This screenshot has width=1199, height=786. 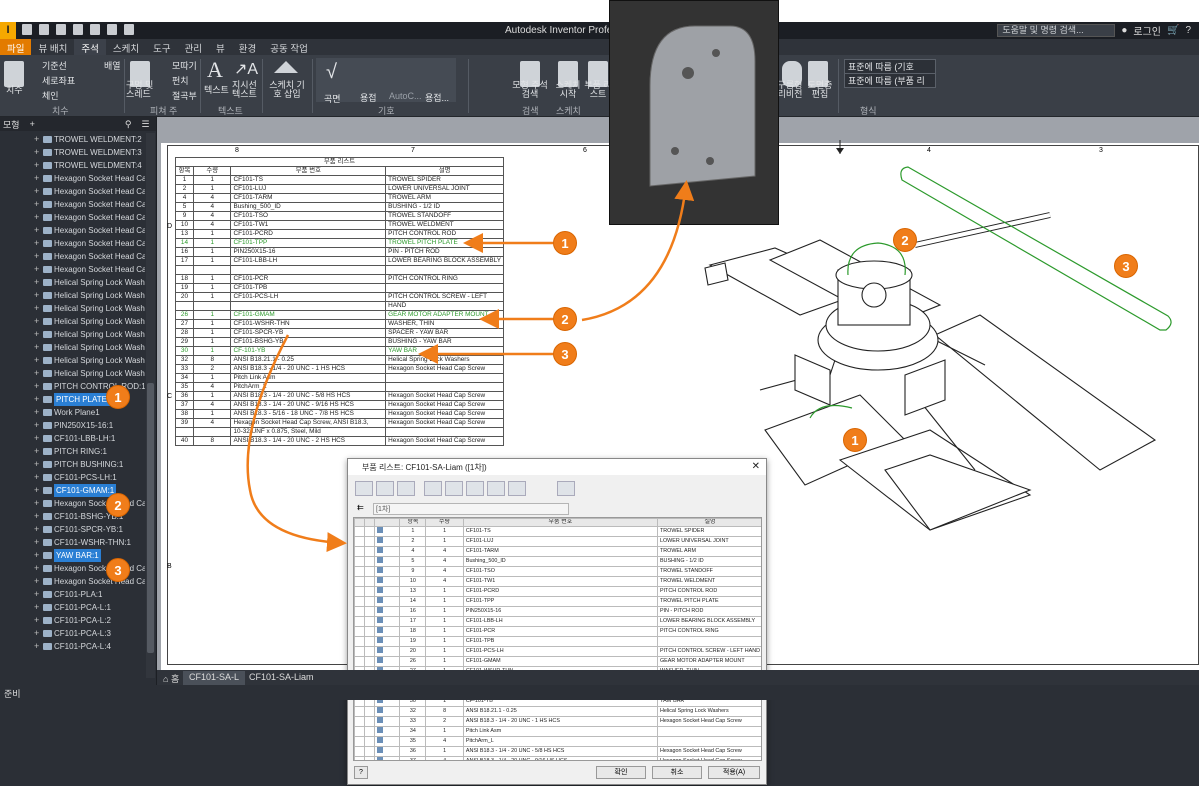 I want to click on ok-button: 확인, so click(x=621, y=772).